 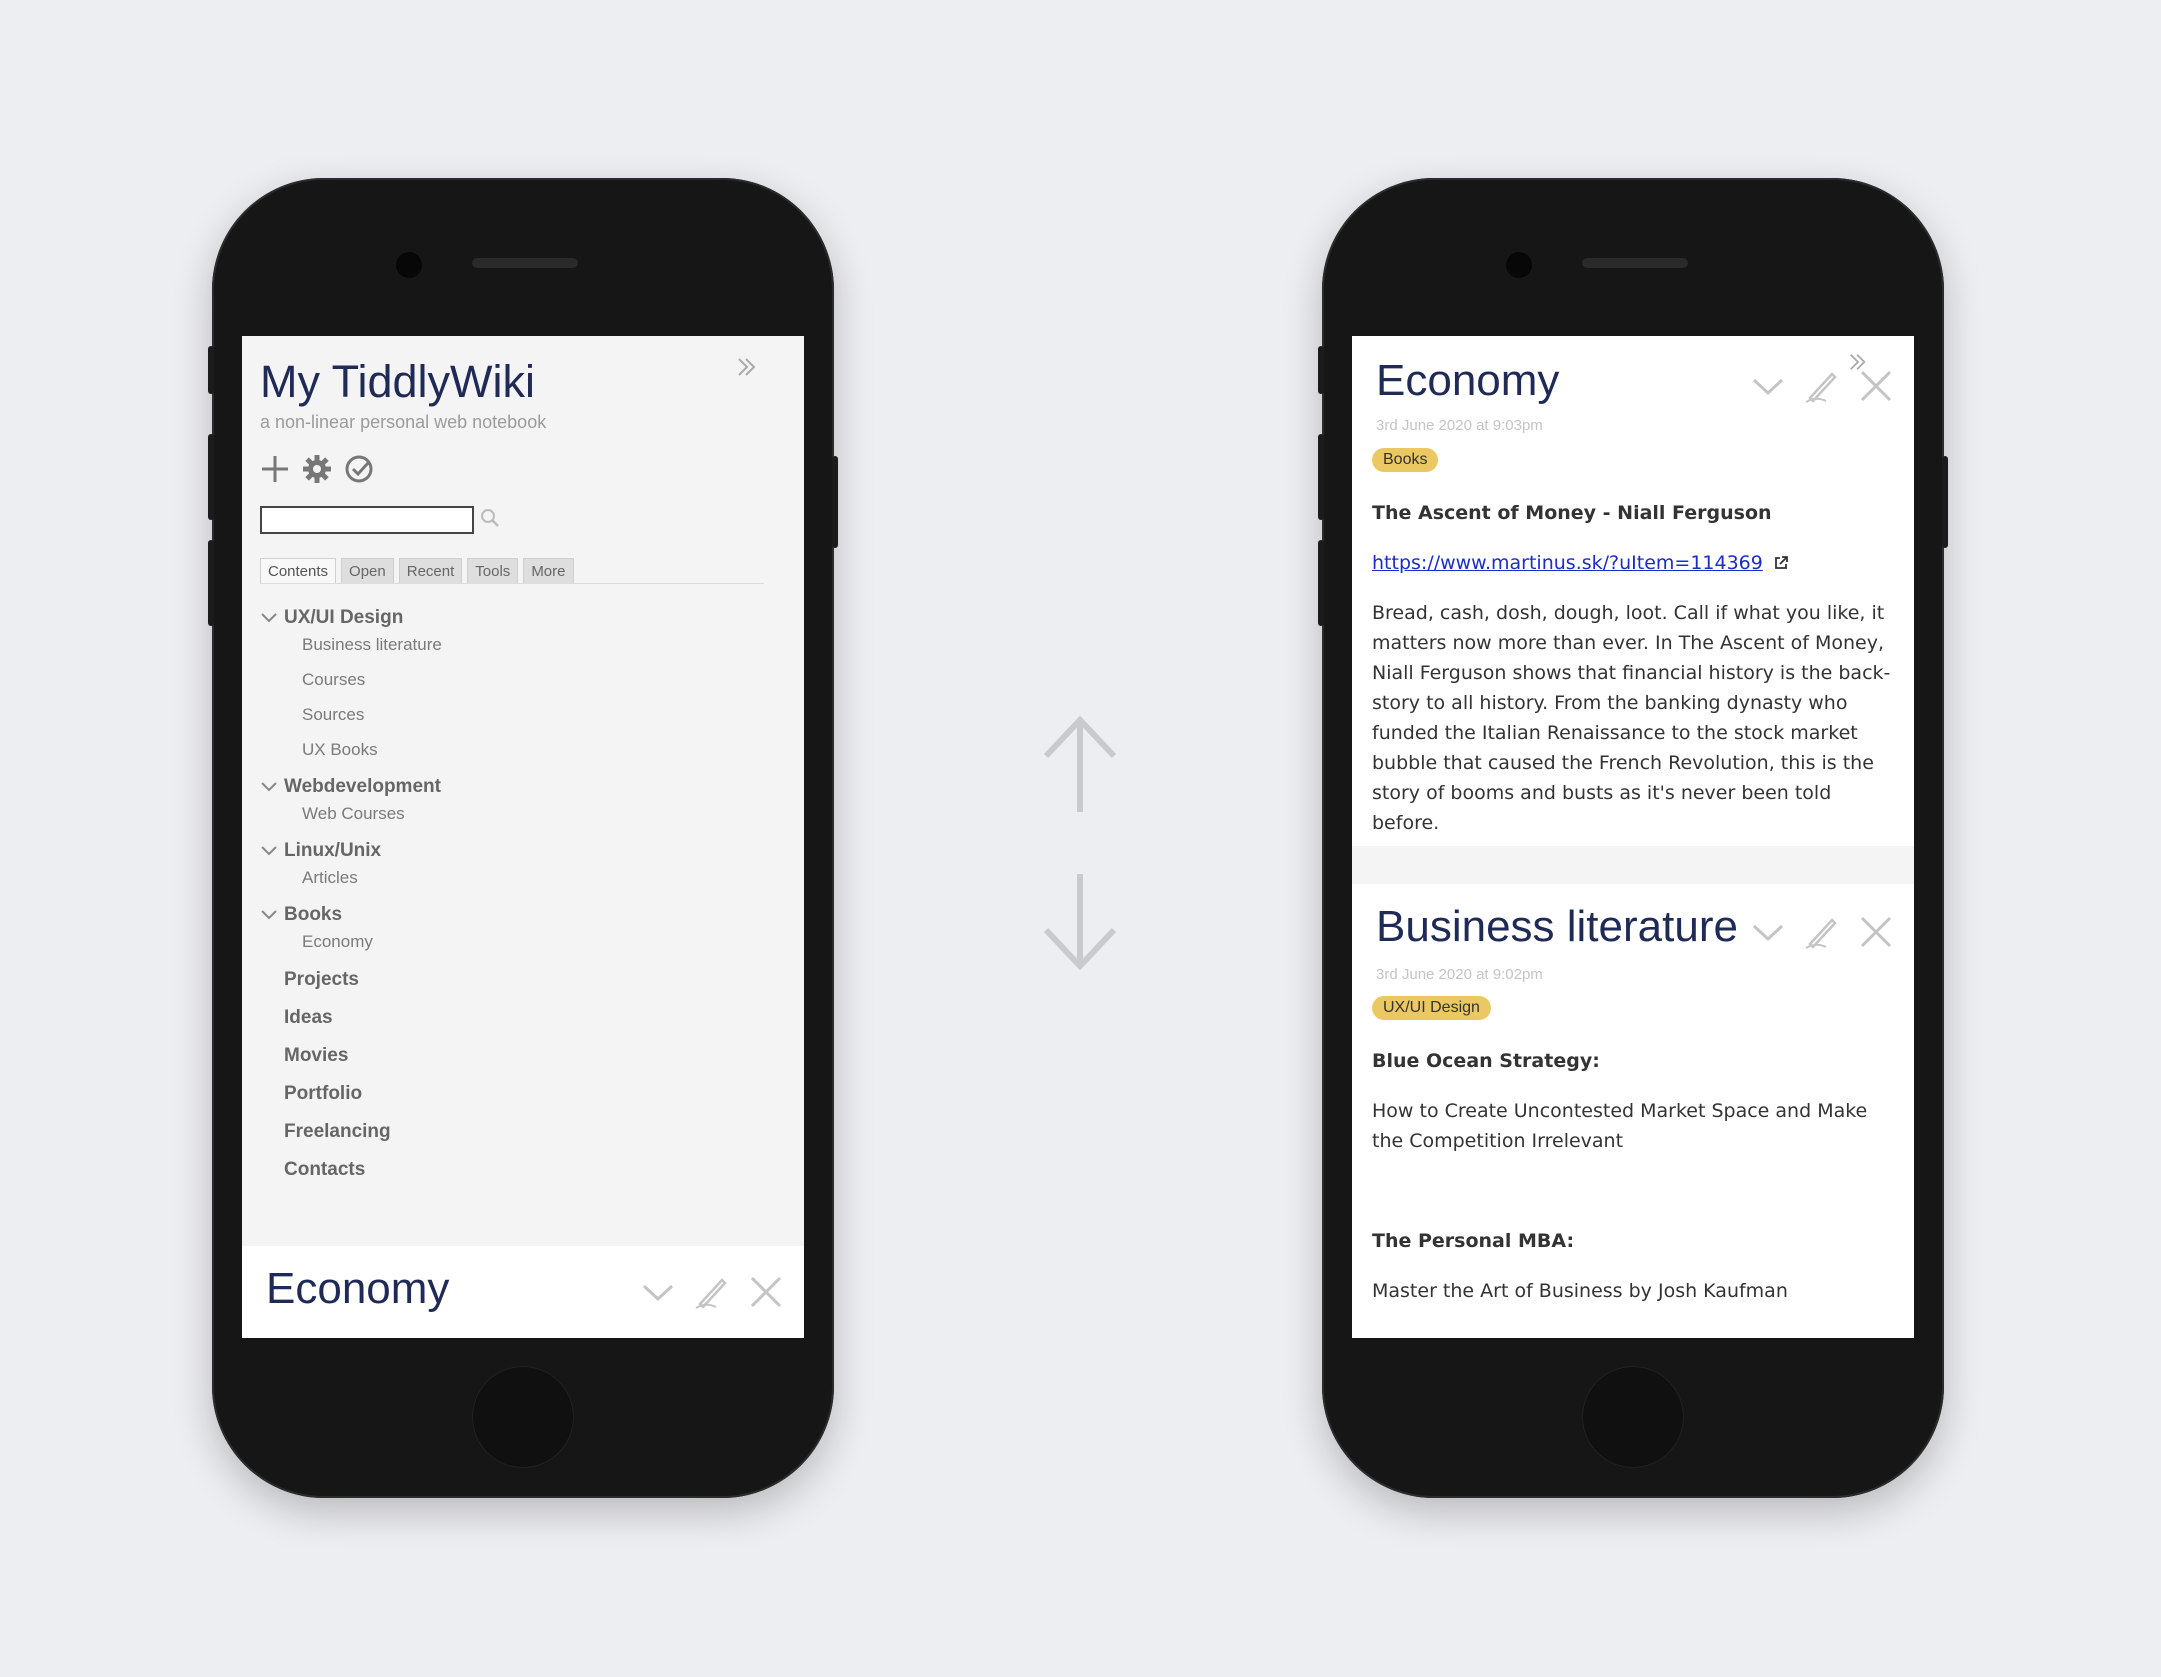 What do you see at coordinates (362, 787) in the screenshot?
I see `toc-item-label: Webdevelopment` at bounding box center [362, 787].